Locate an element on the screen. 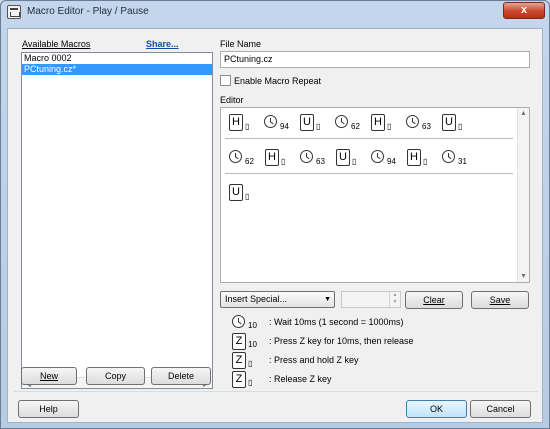  insert-special-dropdown: Insert Special... ▼ is located at coordinates (277, 299).